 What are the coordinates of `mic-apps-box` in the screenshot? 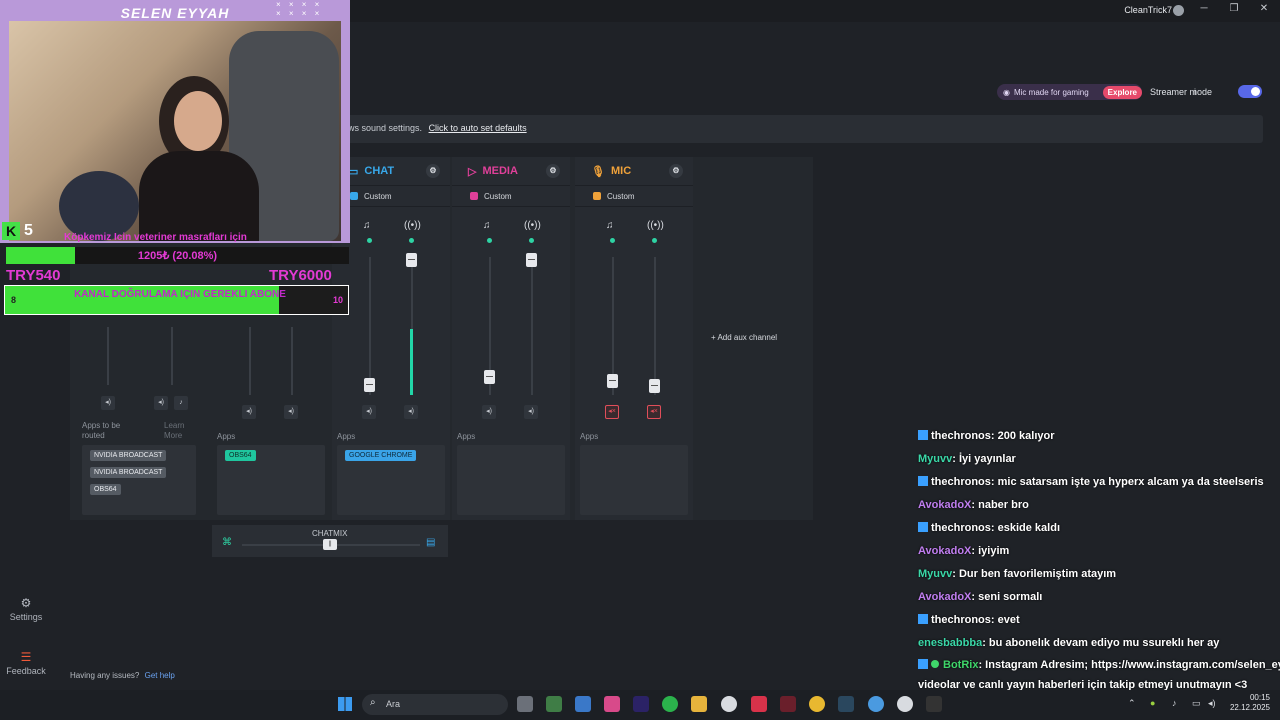 It's located at (634, 480).